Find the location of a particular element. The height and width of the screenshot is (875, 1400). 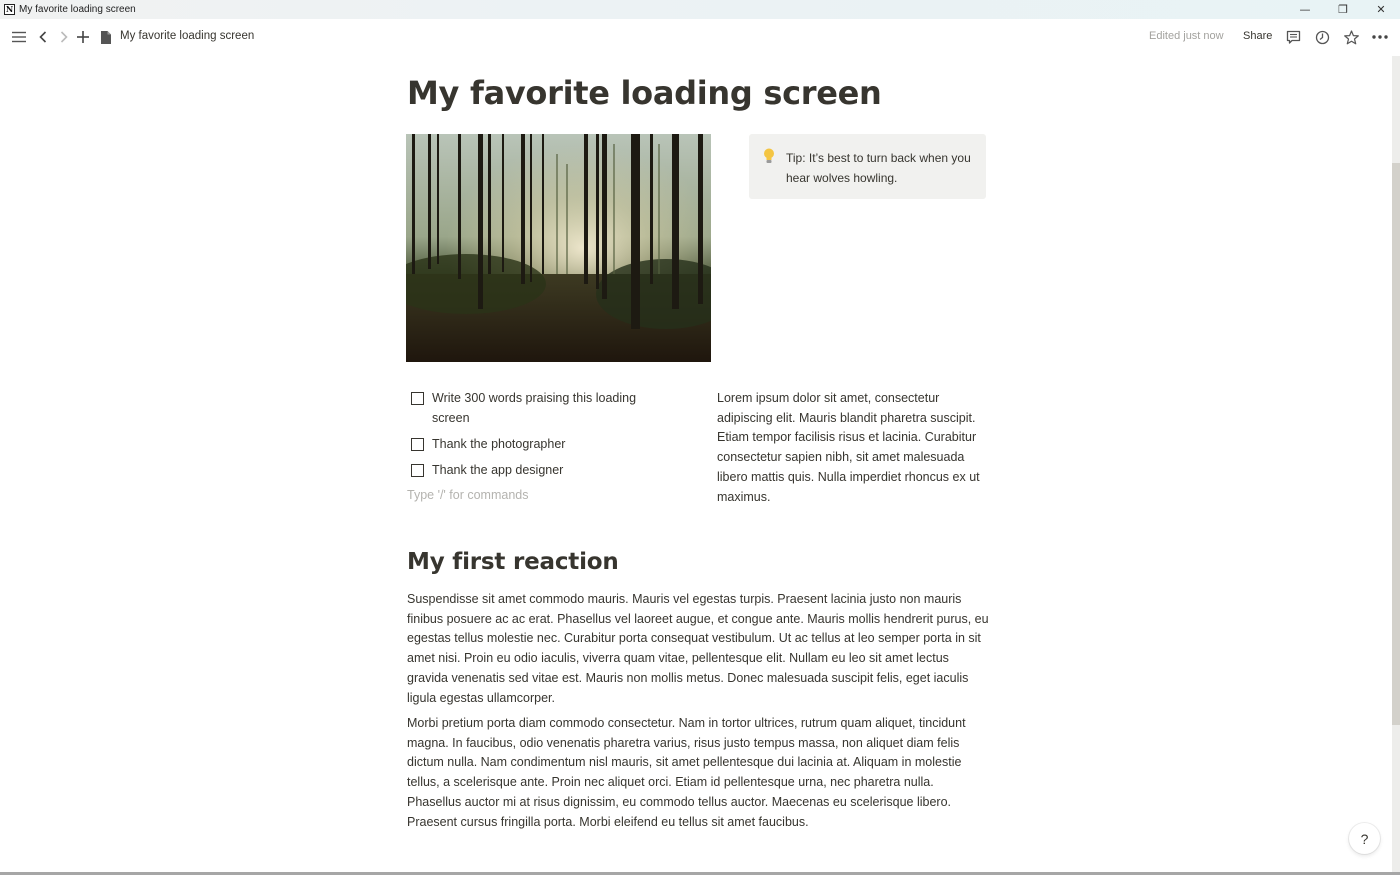

back-icon is located at coordinates (43, 37).